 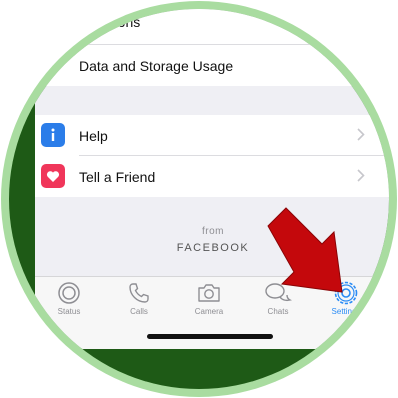 What do you see at coordinates (139, 311) in the screenshot?
I see `tab-label: Calls` at bounding box center [139, 311].